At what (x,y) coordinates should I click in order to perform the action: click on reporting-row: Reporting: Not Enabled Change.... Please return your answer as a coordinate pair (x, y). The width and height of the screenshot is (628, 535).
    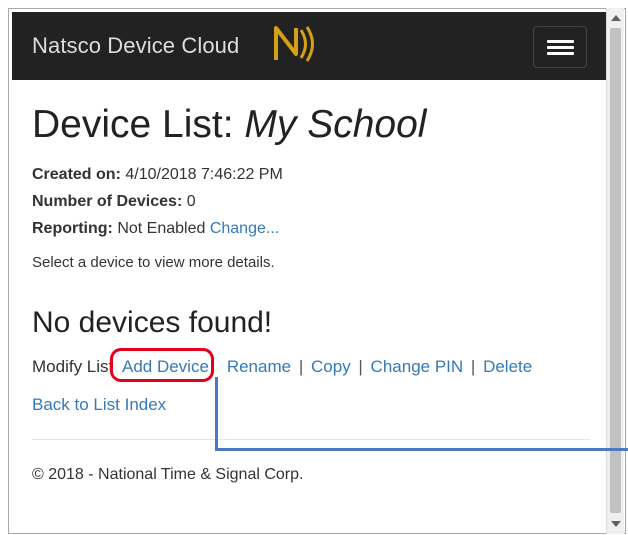
    Looking at the image, I should click on (156, 228).